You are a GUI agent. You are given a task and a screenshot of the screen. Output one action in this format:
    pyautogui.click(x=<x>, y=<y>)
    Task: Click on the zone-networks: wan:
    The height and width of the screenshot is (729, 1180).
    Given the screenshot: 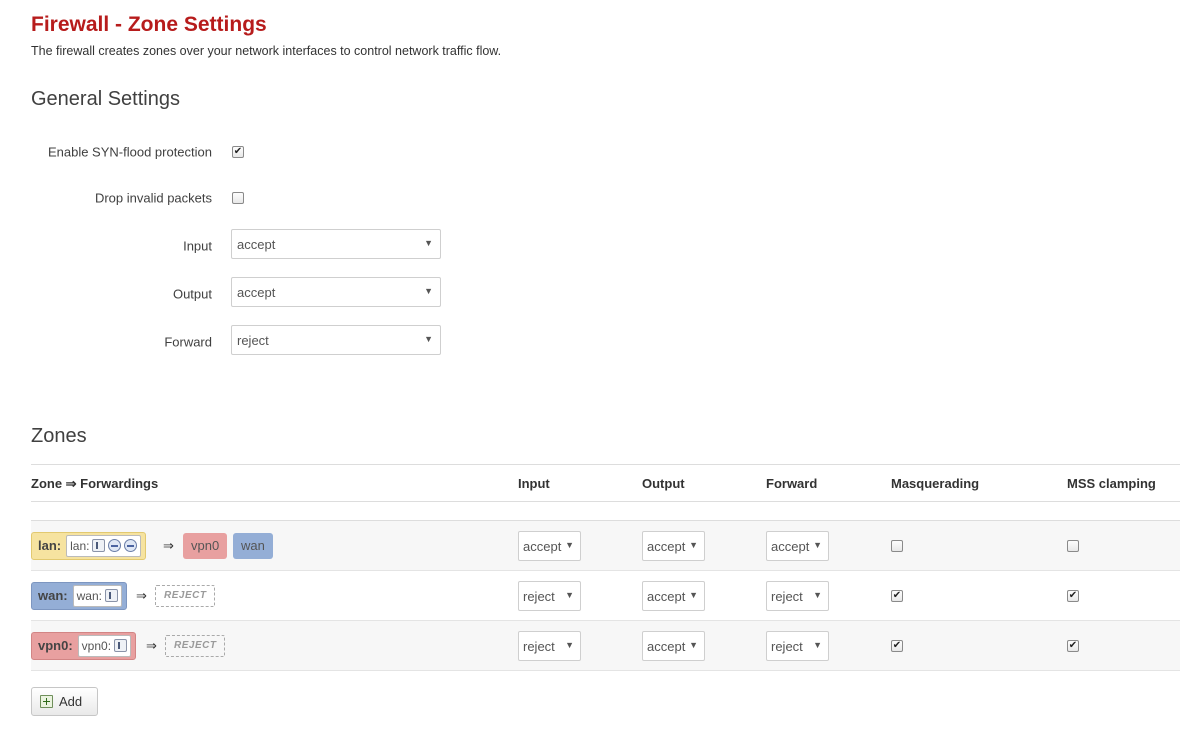 What is the action you would take?
    pyautogui.click(x=97, y=595)
    